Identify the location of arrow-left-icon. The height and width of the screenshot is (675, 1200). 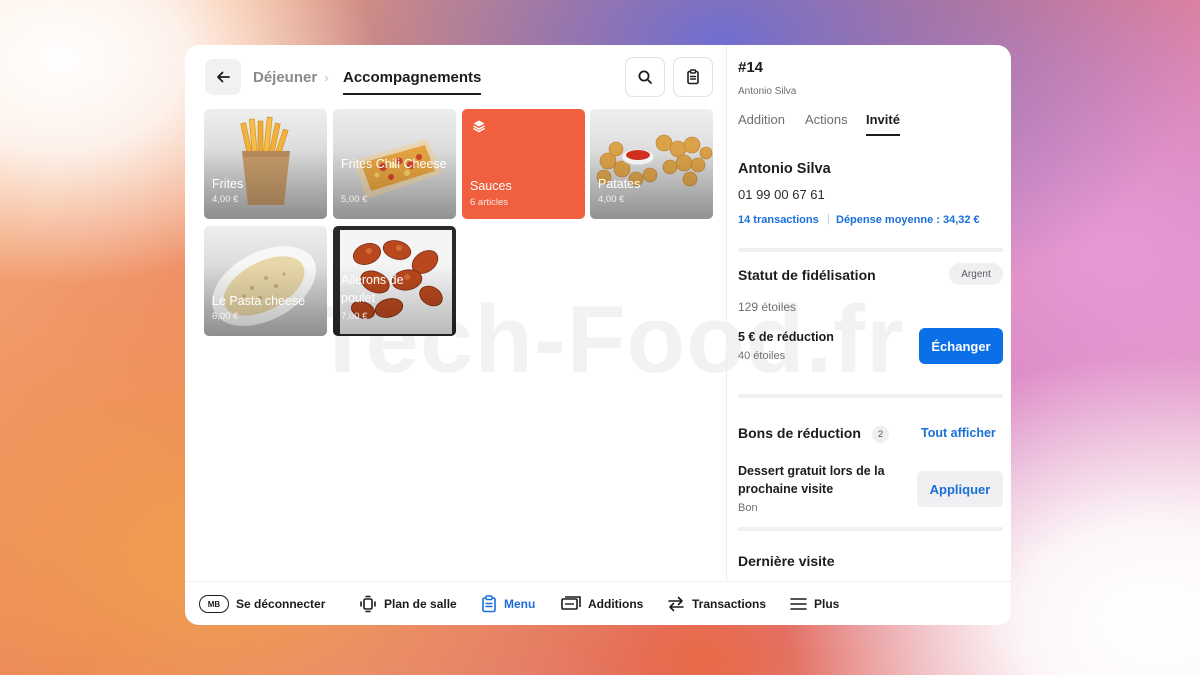
(223, 77).